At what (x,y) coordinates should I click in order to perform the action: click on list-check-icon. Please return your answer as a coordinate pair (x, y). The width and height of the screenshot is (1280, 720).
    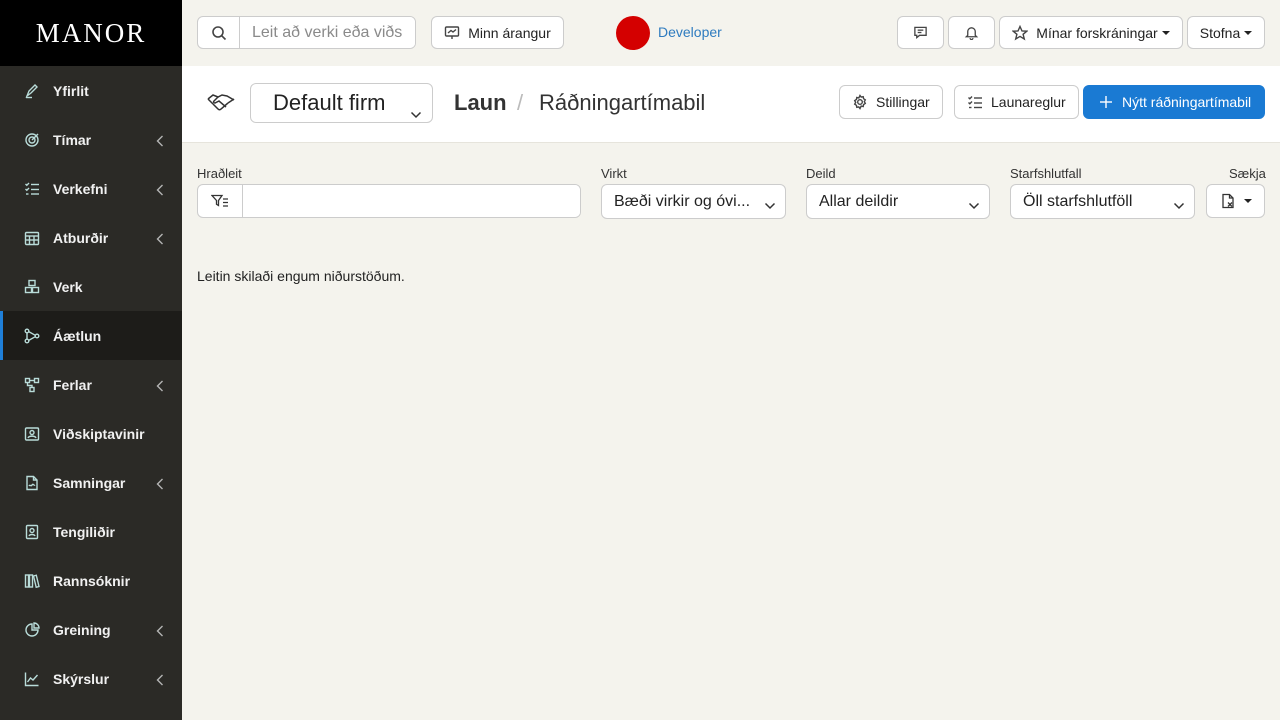
    Looking at the image, I should click on (975, 102).